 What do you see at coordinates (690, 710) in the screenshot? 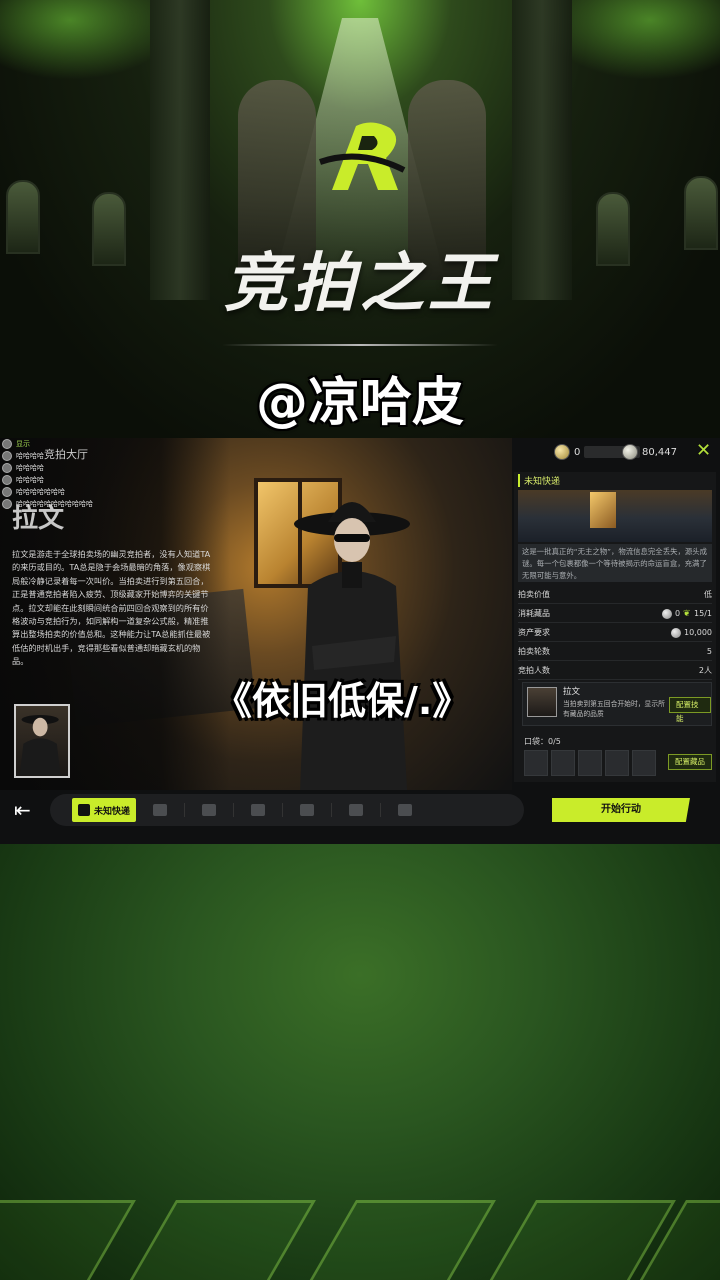
I see `configure-skill-button: 配置技能` at bounding box center [690, 710].